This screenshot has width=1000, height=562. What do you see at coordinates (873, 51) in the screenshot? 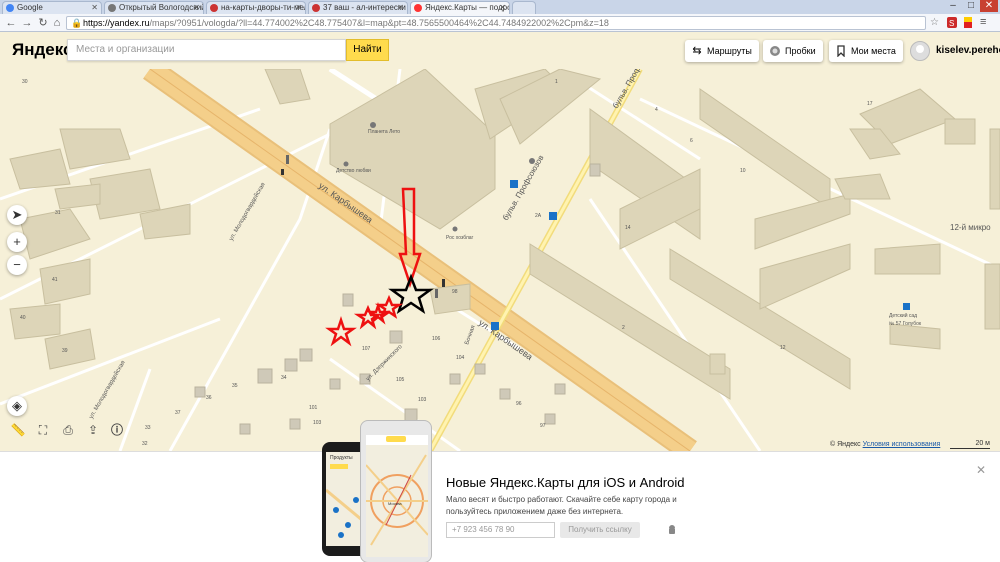
I see `my-places-label: Мои места` at bounding box center [873, 51].